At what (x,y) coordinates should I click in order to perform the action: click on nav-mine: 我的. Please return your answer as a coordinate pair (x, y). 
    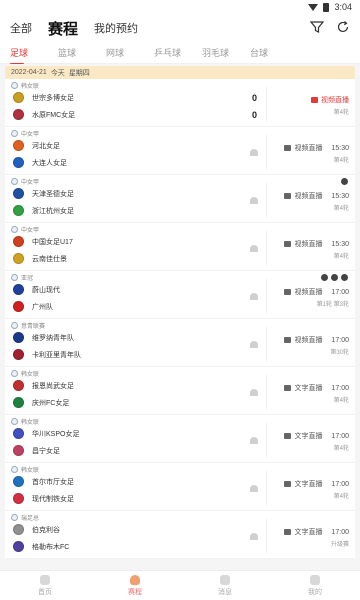
    Looking at the image, I should click on (315, 585).